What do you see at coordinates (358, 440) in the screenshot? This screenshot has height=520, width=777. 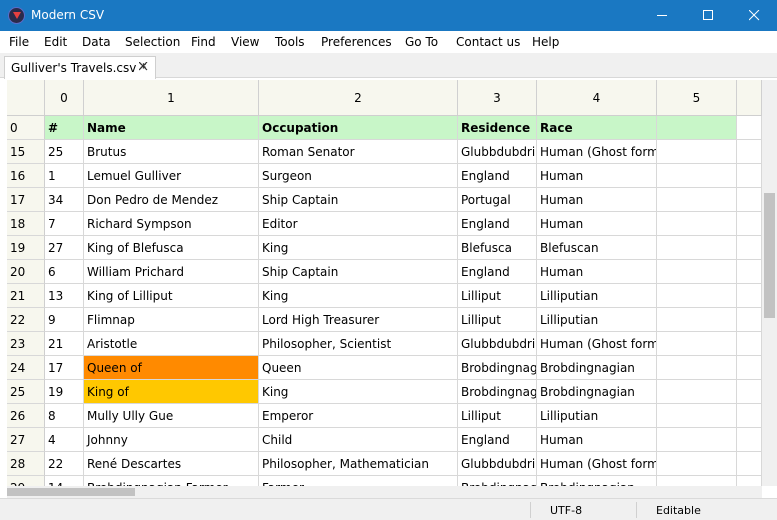 I see `table-cell: Child` at bounding box center [358, 440].